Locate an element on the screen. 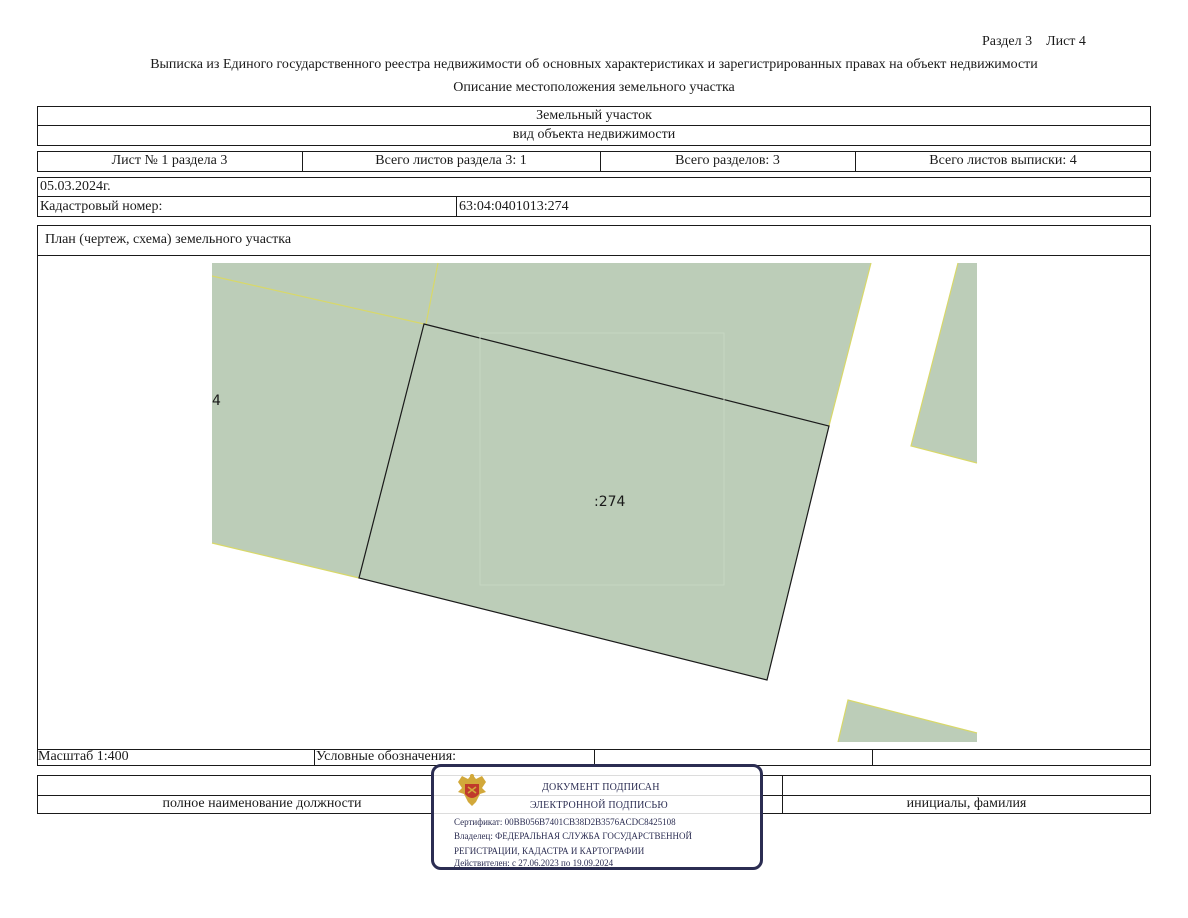 The width and height of the screenshot is (1188, 918). neighbor-parcel-bottom is located at coordinates (907, 721).